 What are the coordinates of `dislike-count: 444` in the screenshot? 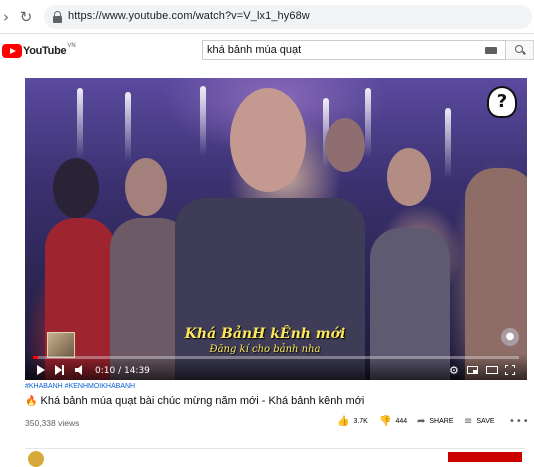 It's located at (401, 421).